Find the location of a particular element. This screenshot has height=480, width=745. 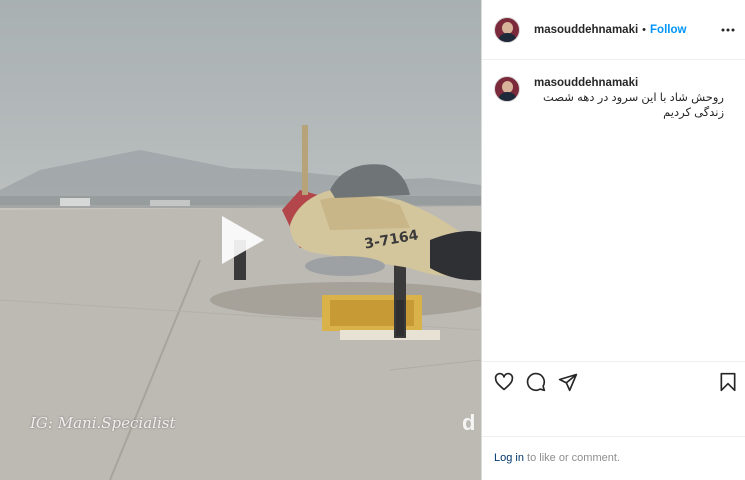

play-button is located at coordinates (242, 240).